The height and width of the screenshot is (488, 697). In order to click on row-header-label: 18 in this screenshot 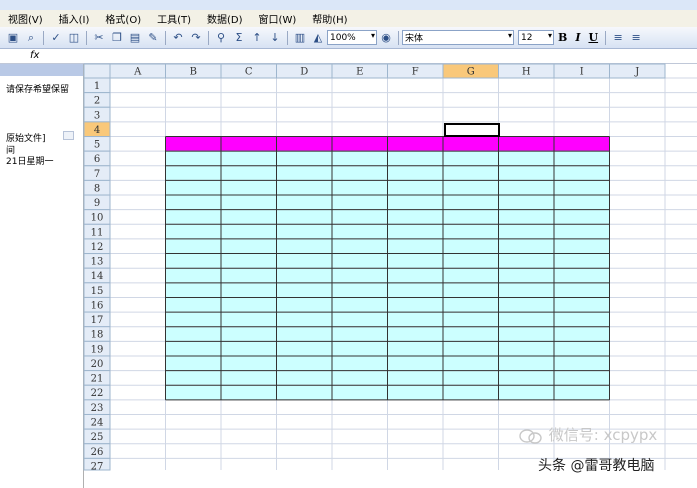, I will do `click(97, 335)`.